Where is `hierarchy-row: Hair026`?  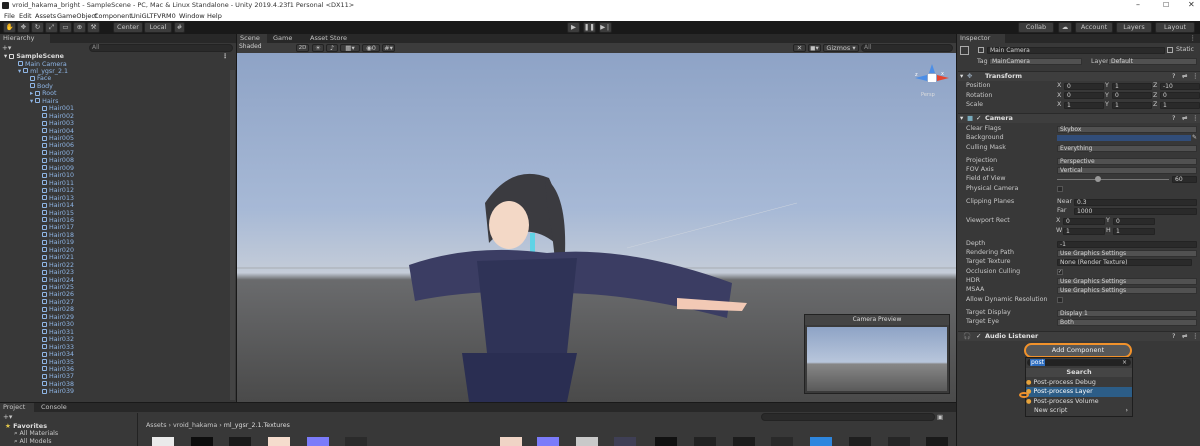
hierarchy-row: Hair026 is located at coordinates (116, 295).